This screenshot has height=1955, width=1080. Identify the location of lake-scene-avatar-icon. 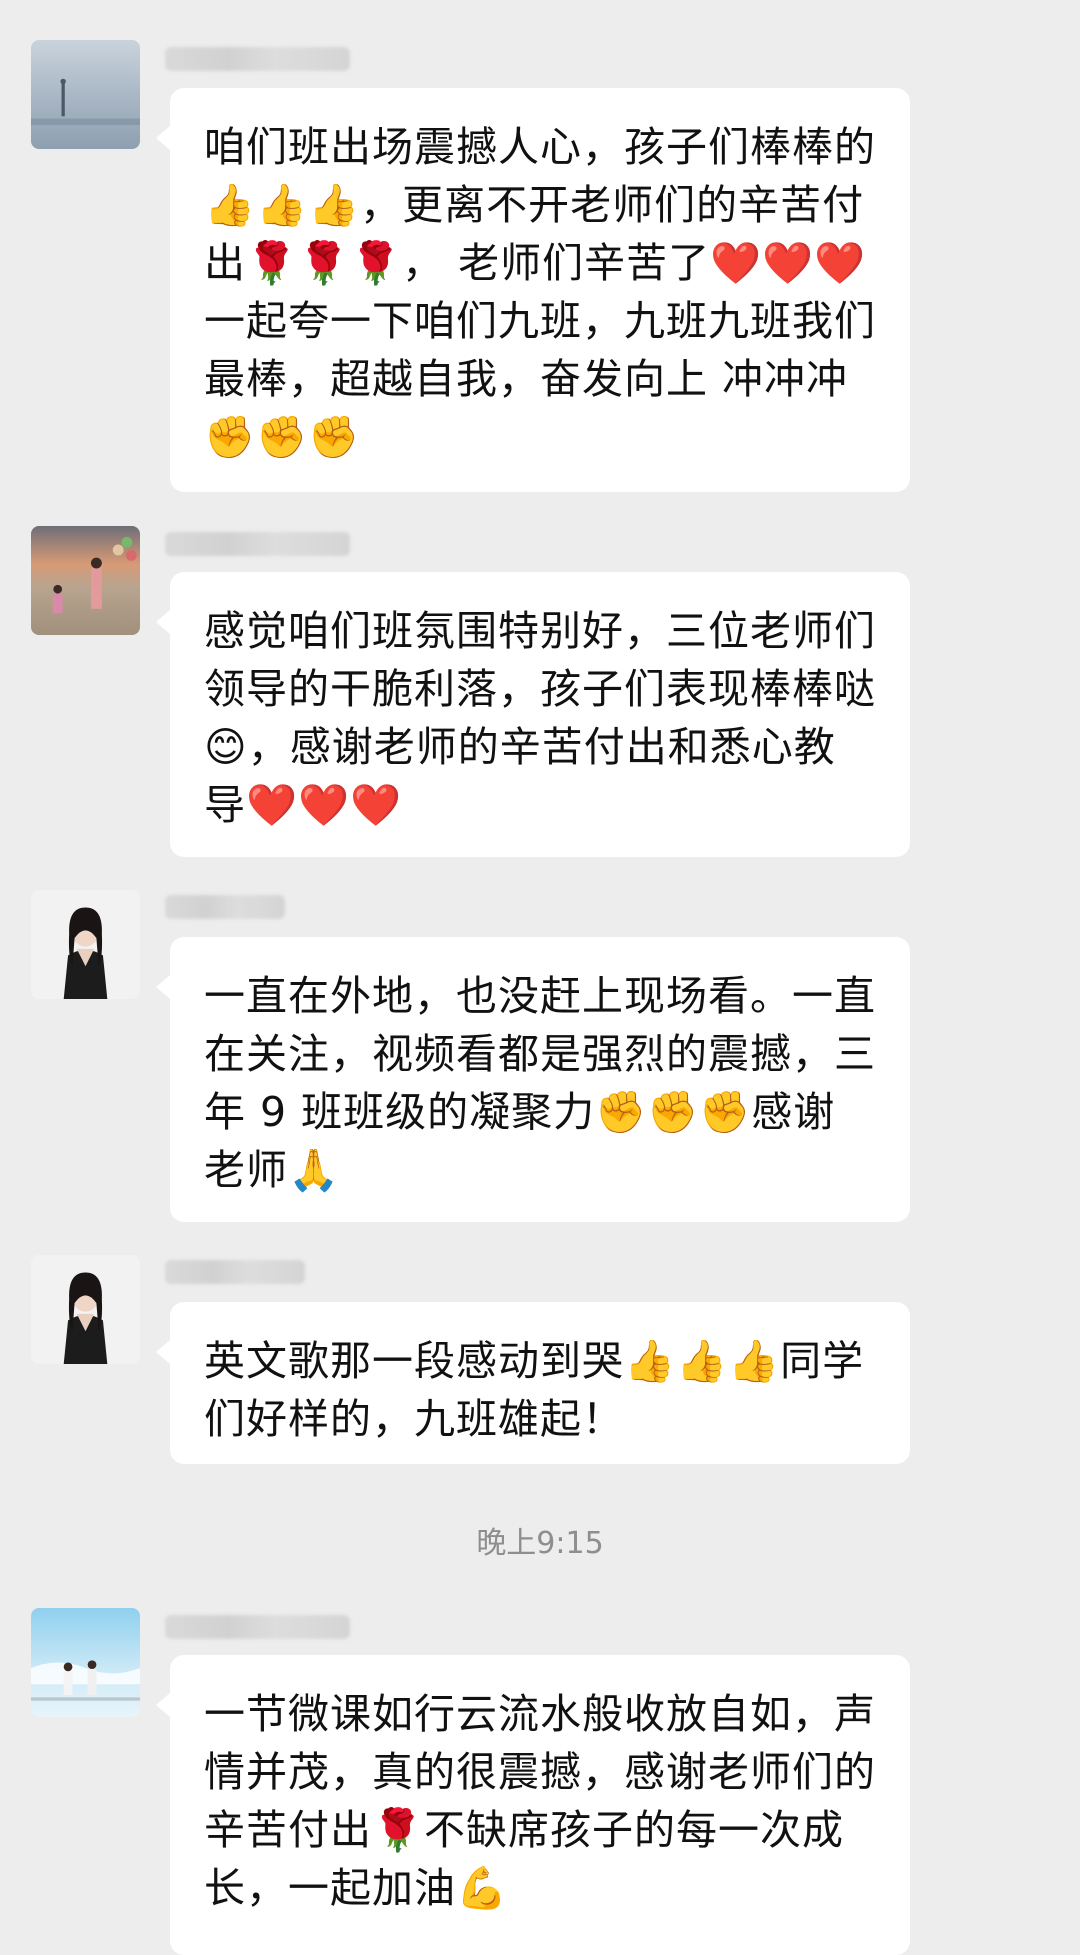
(85, 94).